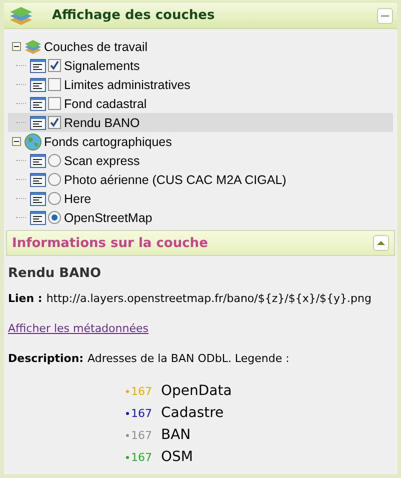  Describe the element at coordinates (200, 103) in the screenshot. I see `layer-row: Fond cadastral` at that location.